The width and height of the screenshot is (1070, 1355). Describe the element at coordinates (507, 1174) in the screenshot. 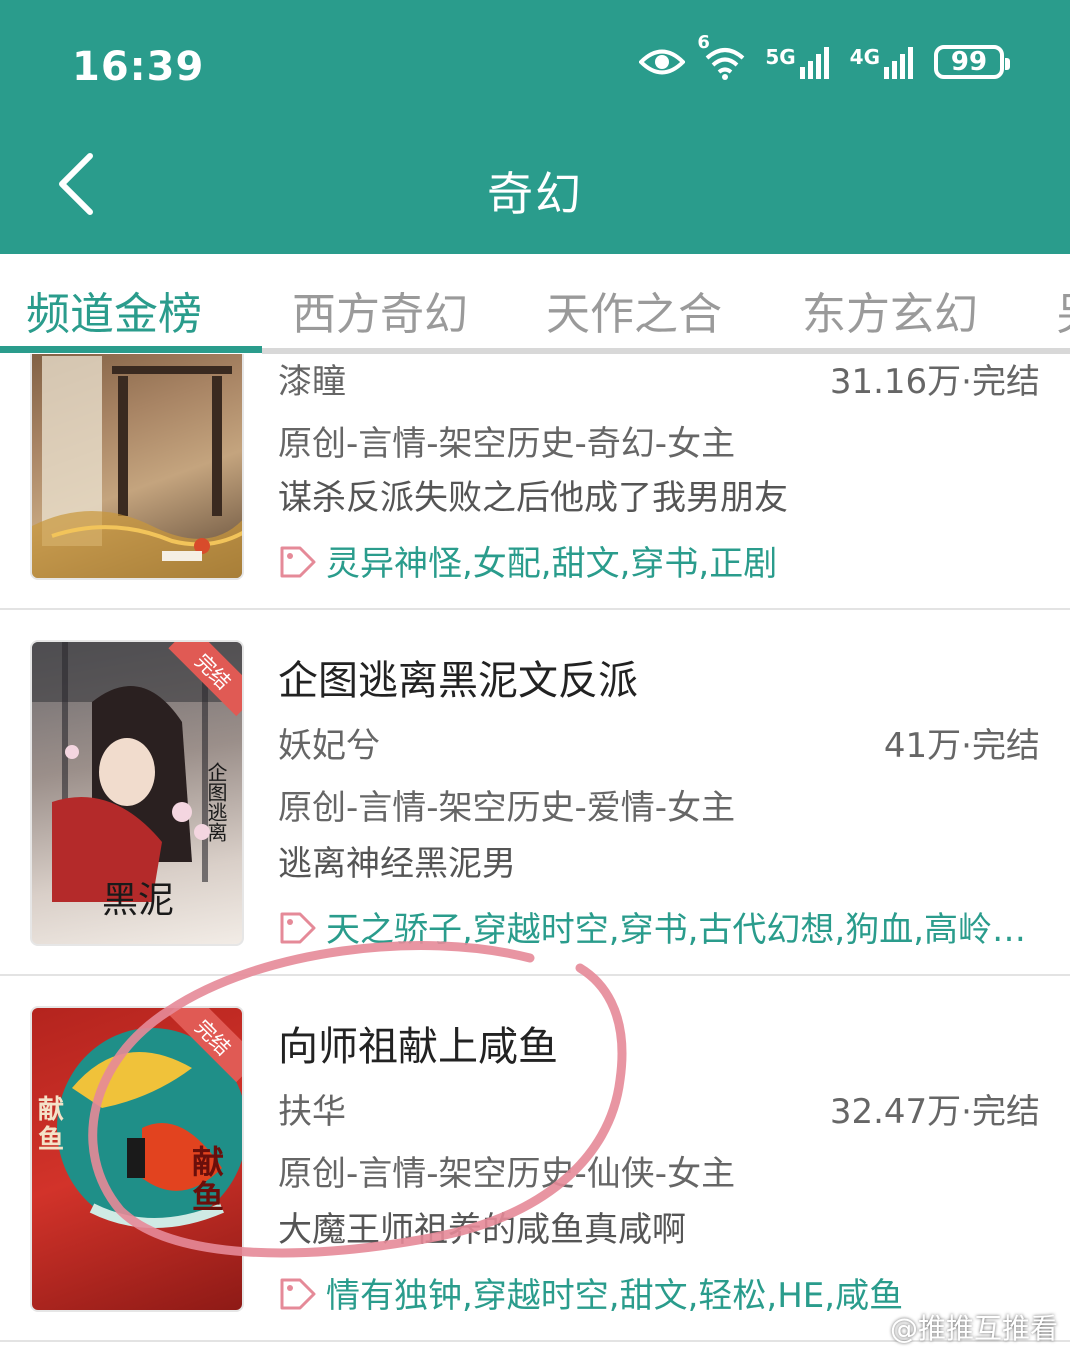

I see `book-category: 原创-言情-架空历史-仙侠-女主` at that location.